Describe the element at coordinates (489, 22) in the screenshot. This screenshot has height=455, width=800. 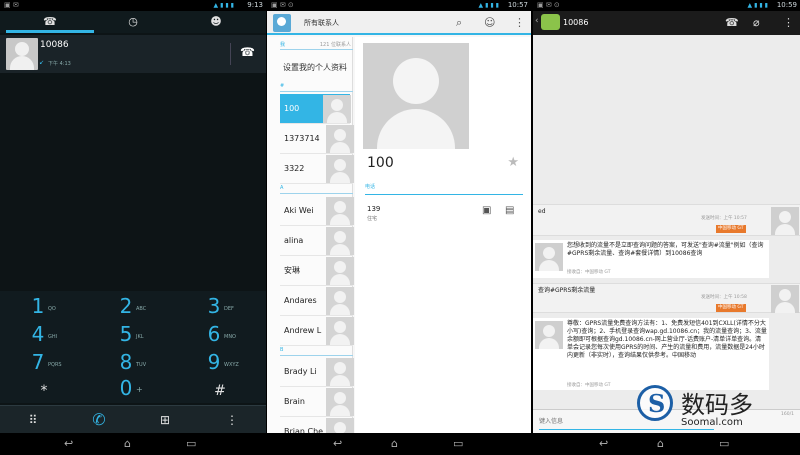
I see `add-person-icon: ☺` at that location.